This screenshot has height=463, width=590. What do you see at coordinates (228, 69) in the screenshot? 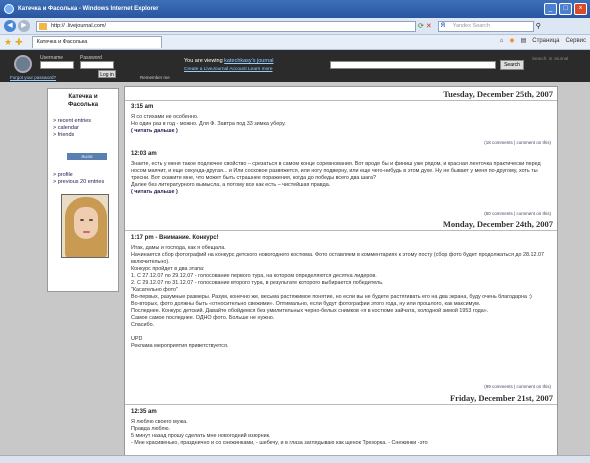
I see `create-account-link: Create a LiveJournal Account Learn more` at bounding box center [228, 69].